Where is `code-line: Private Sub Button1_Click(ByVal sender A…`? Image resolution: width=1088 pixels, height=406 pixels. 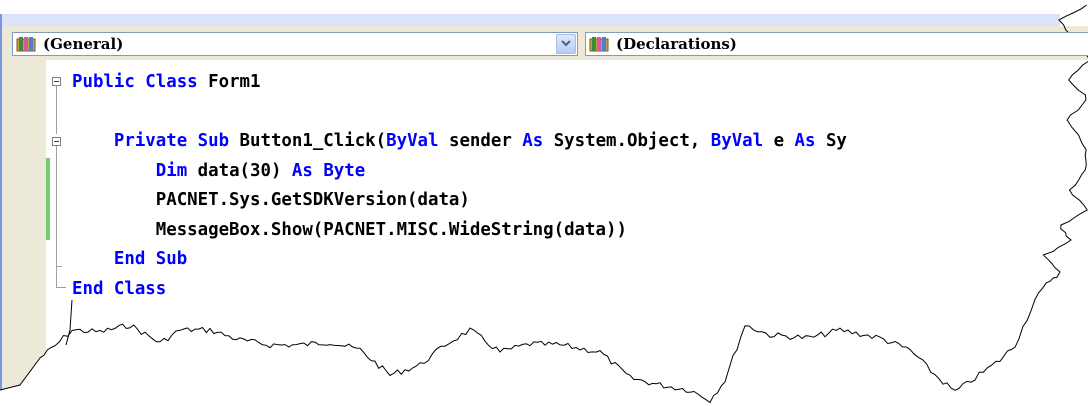 code-line: Private Sub Button1_Click(ByVal sender A… is located at coordinates (459, 141).